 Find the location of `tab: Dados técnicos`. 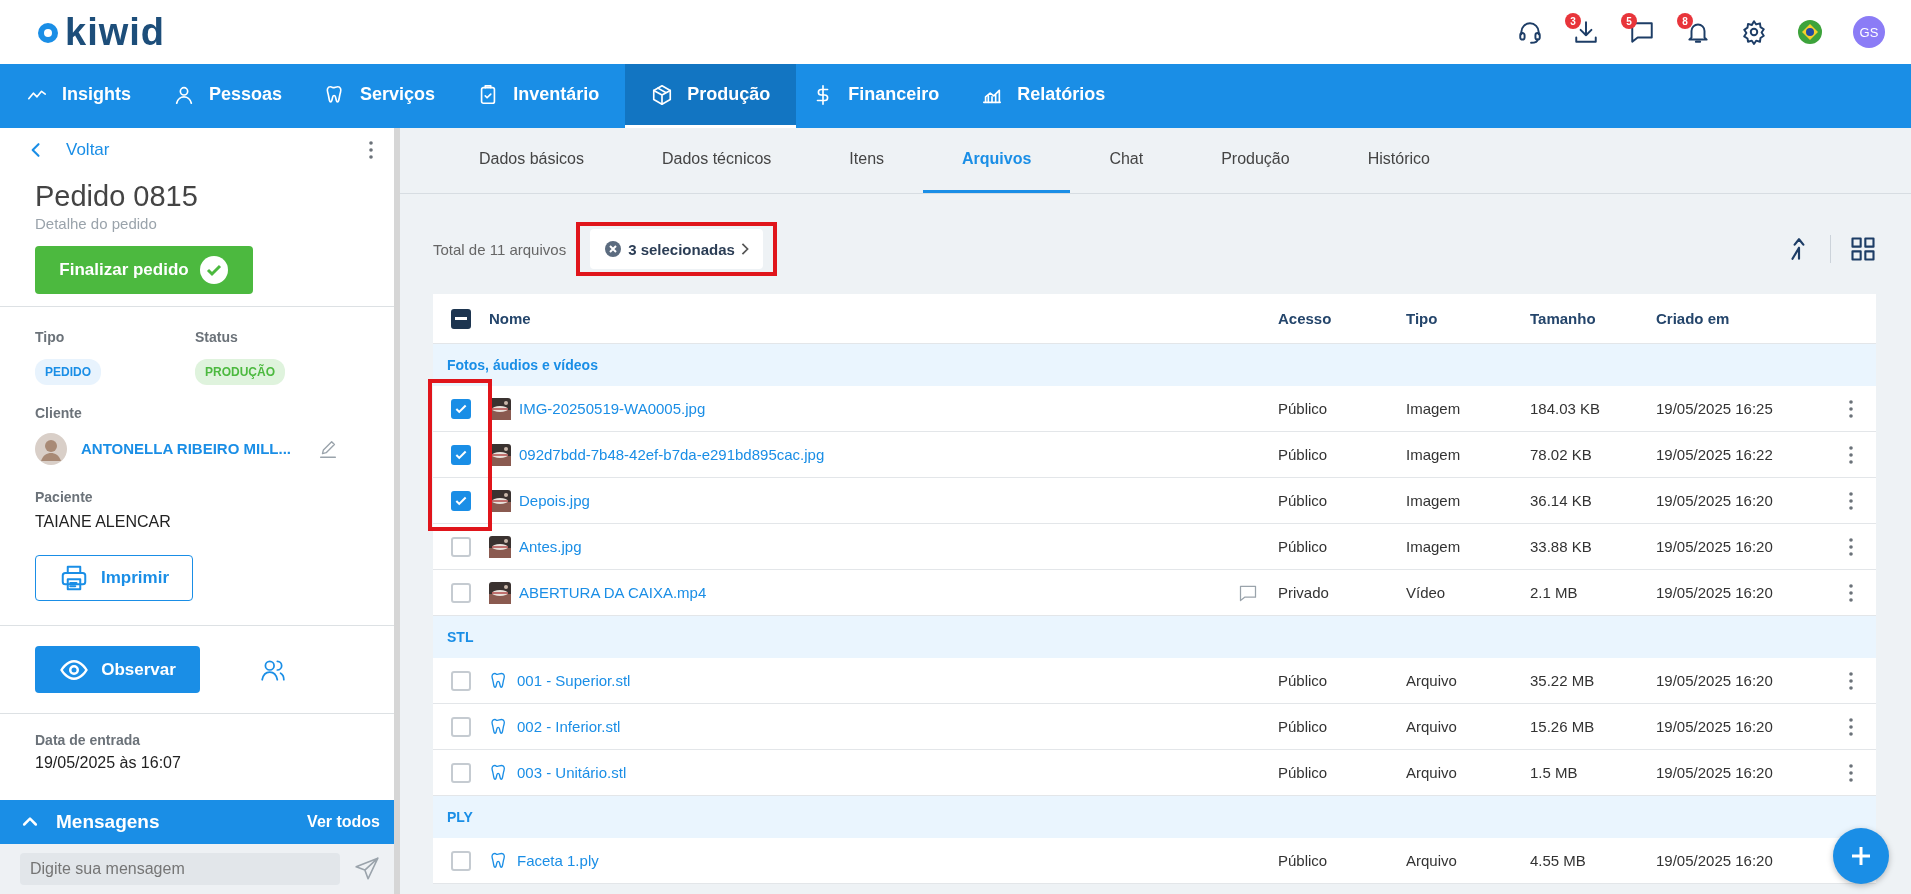

tab: Dados técnicos is located at coordinates (716, 160).